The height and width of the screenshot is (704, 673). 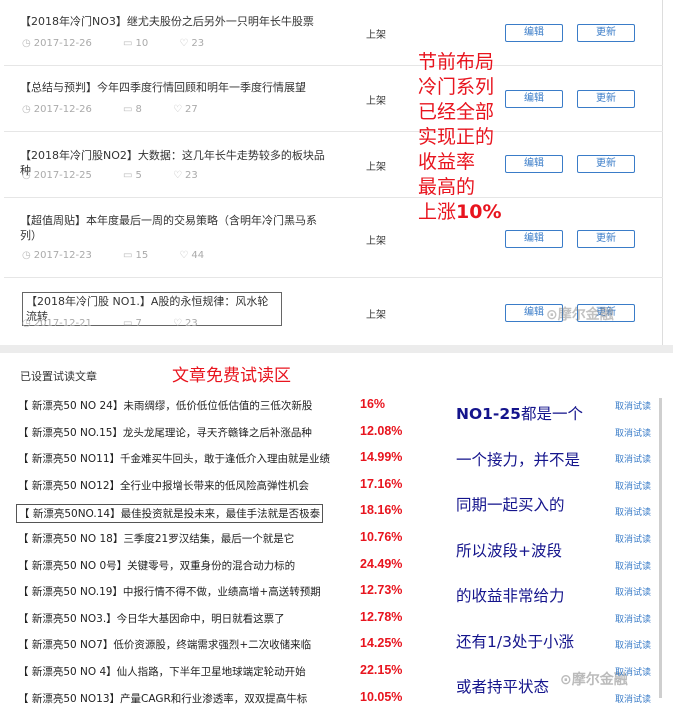 What do you see at coordinates (381, 643) in the screenshot?
I see `trial-return-percent: 14.25%` at bounding box center [381, 643].